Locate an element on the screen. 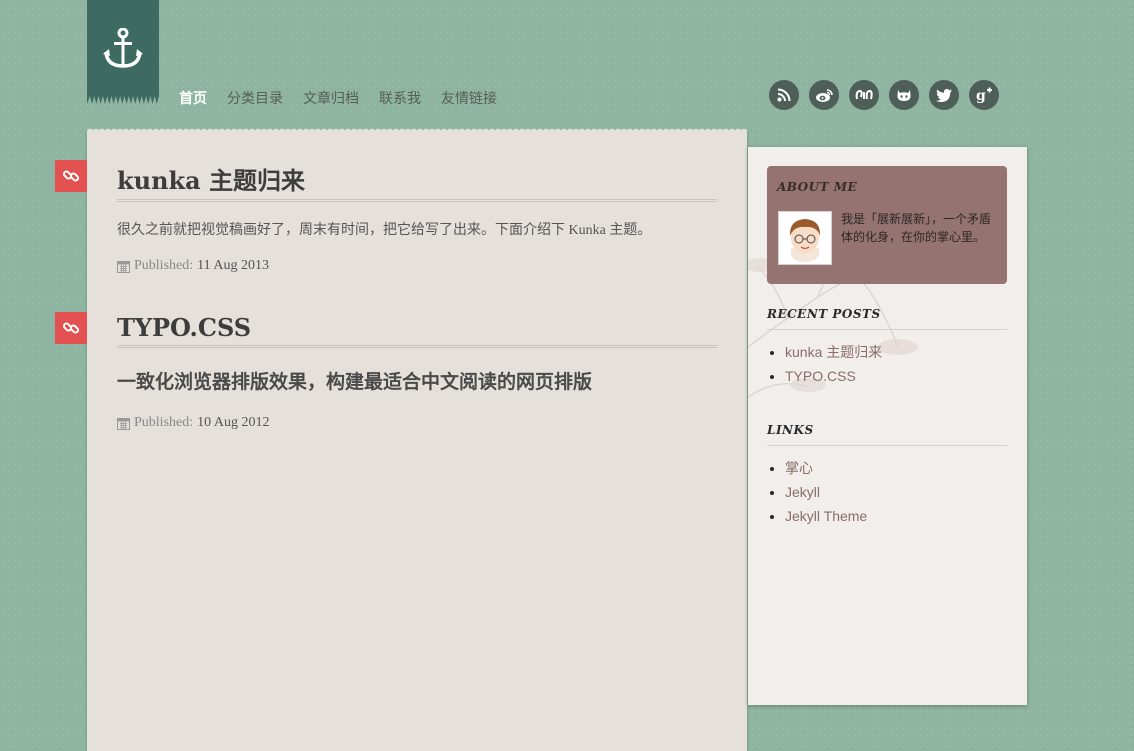  friend-link: 掌心 is located at coordinates (799, 468).